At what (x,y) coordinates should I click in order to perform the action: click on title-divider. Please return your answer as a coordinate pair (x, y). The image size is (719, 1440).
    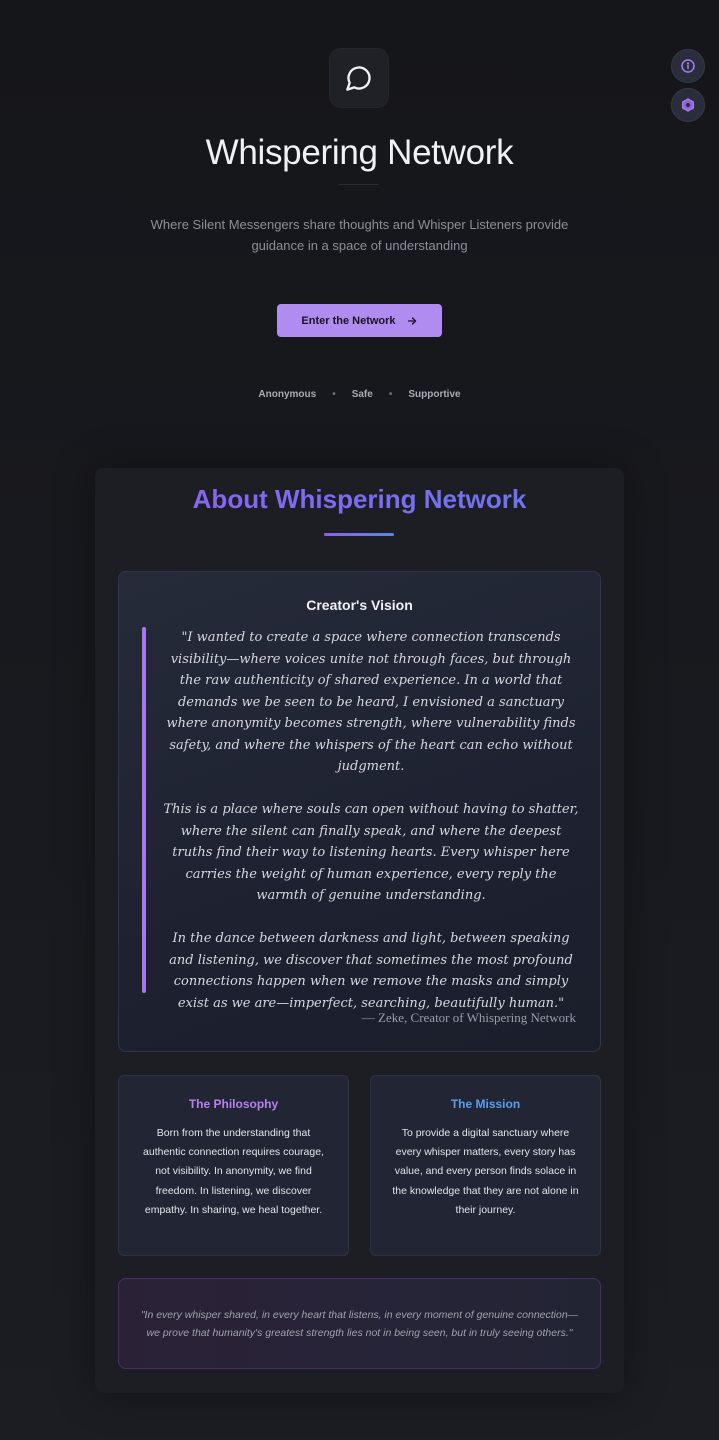
    Looking at the image, I should click on (359, 184).